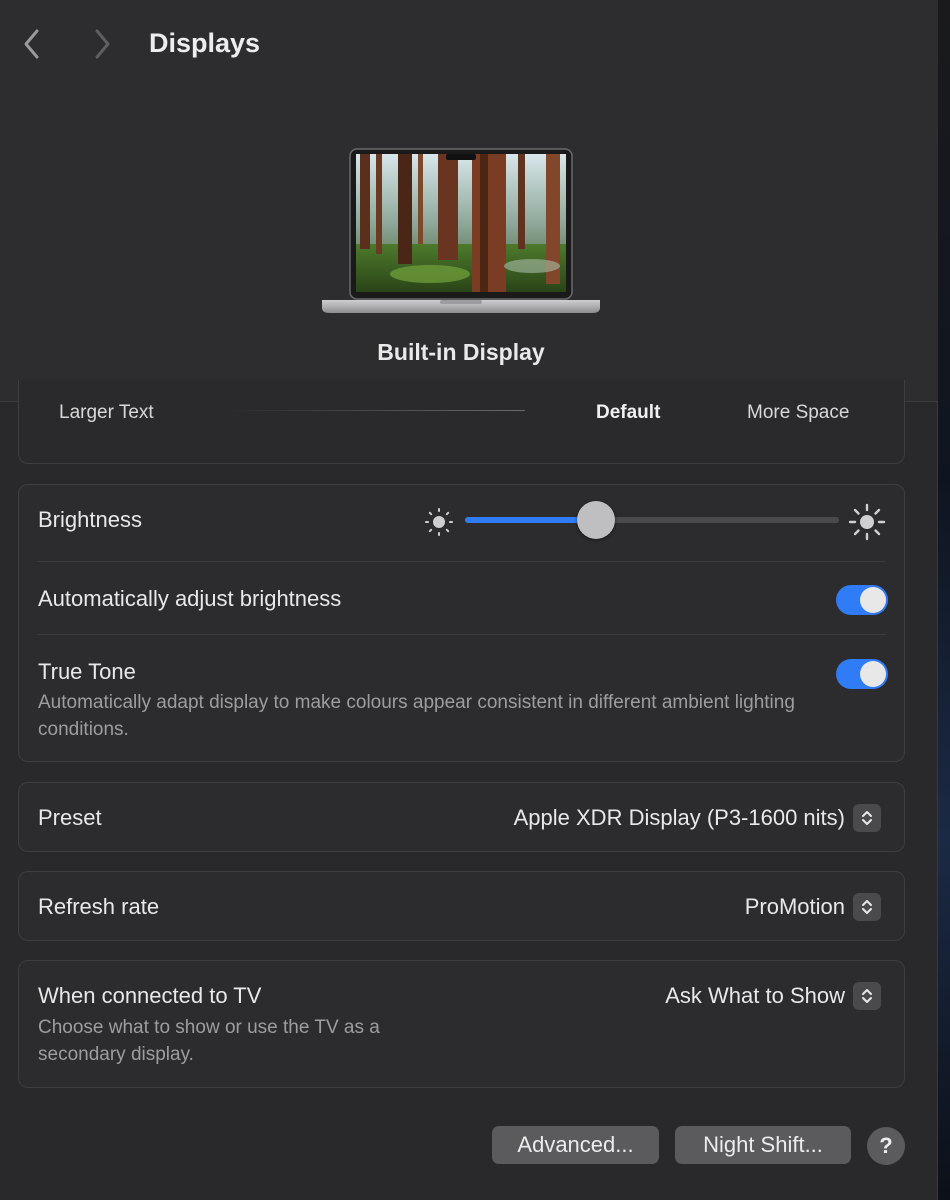  What do you see at coordinates (106, 413) in the screenshot?
I see `resolution-larger-text: Larger Text` at bounding box center [106, 413].